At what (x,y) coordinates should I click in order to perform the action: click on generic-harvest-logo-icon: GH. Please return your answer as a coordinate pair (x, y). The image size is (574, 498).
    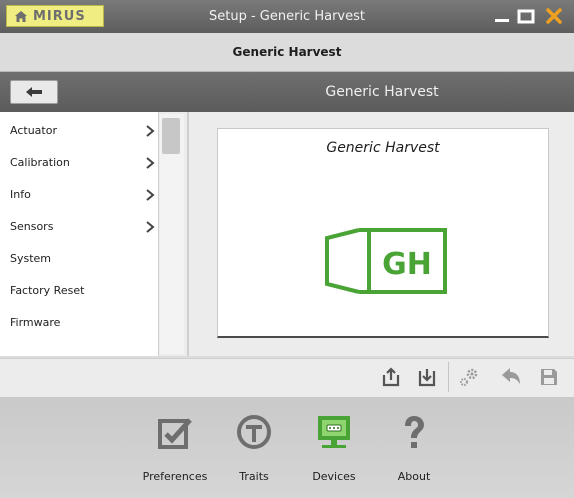
    Looking at the image, I should click on (386, 261).